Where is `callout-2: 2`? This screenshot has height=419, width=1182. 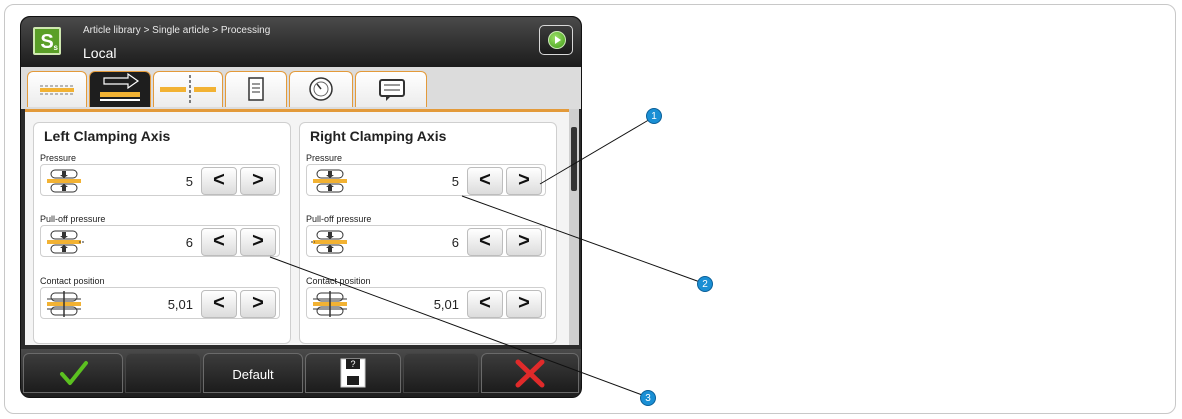
callout-2: 2 is located at coordinates (705, 284).